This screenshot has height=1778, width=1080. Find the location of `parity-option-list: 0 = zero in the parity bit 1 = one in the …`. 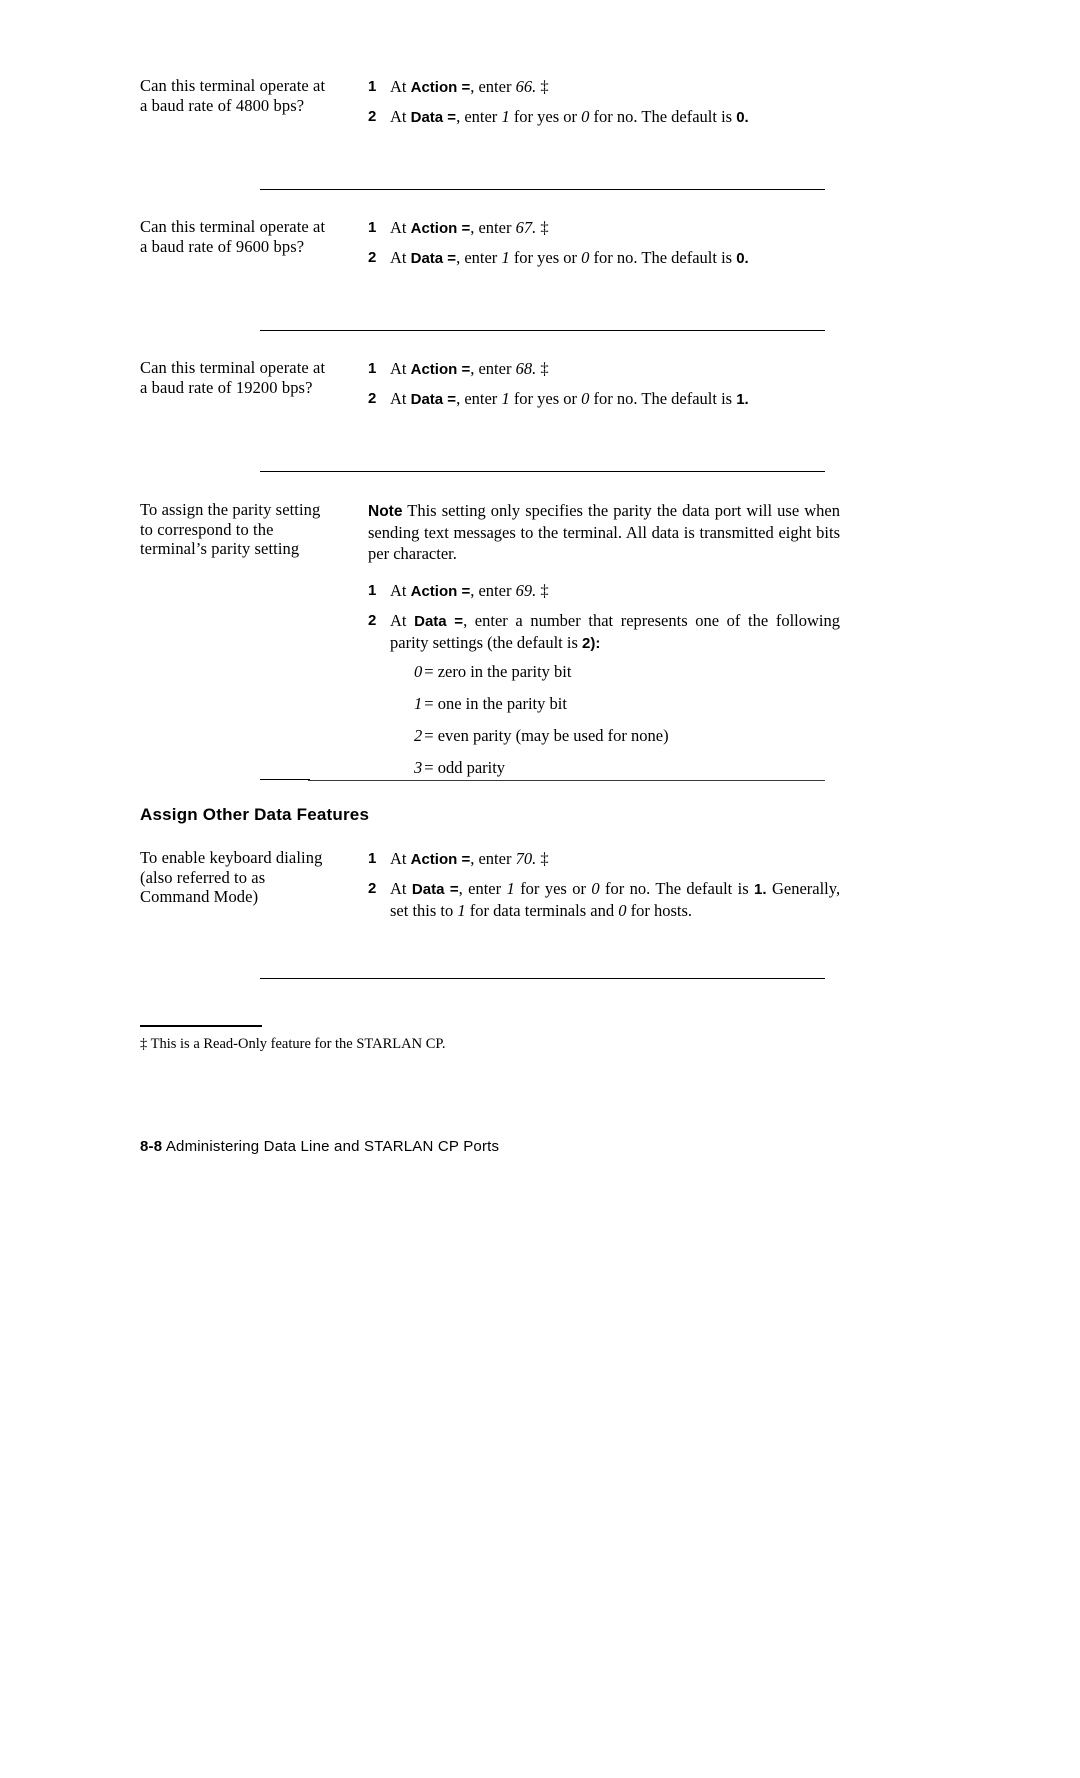

parity-option-list: 0 = zero in the parity bit 1 = one in the … is located at coordinates (604, 719).